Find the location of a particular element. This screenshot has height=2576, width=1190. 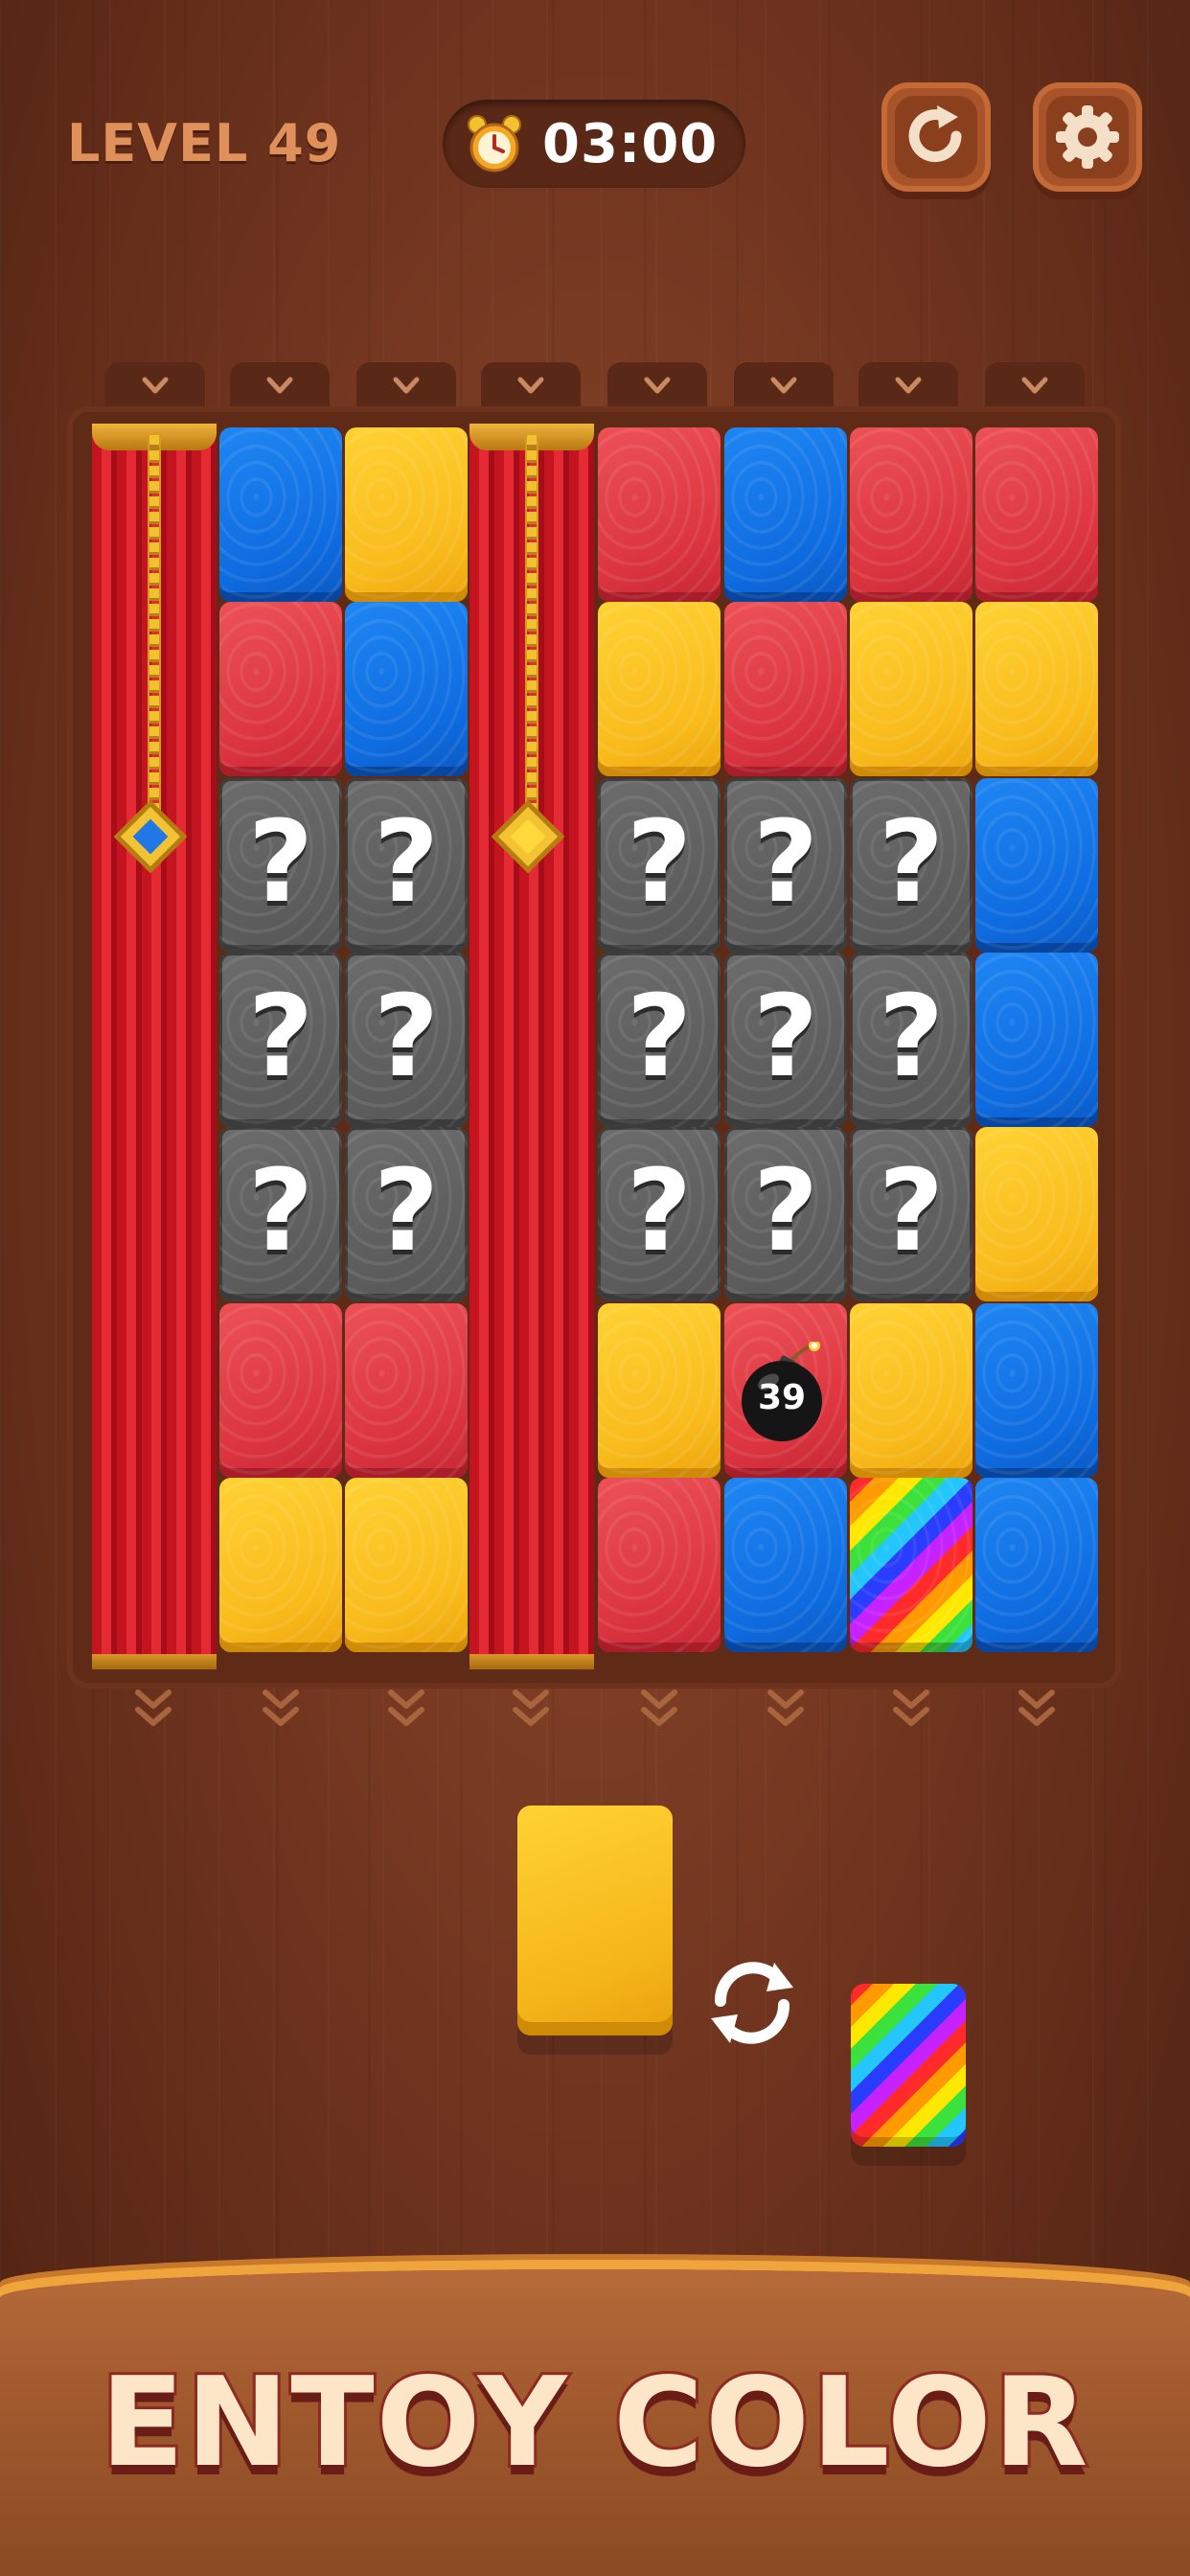

banner-title: ENTOY COLOR is located at coordinates (594, 2423).